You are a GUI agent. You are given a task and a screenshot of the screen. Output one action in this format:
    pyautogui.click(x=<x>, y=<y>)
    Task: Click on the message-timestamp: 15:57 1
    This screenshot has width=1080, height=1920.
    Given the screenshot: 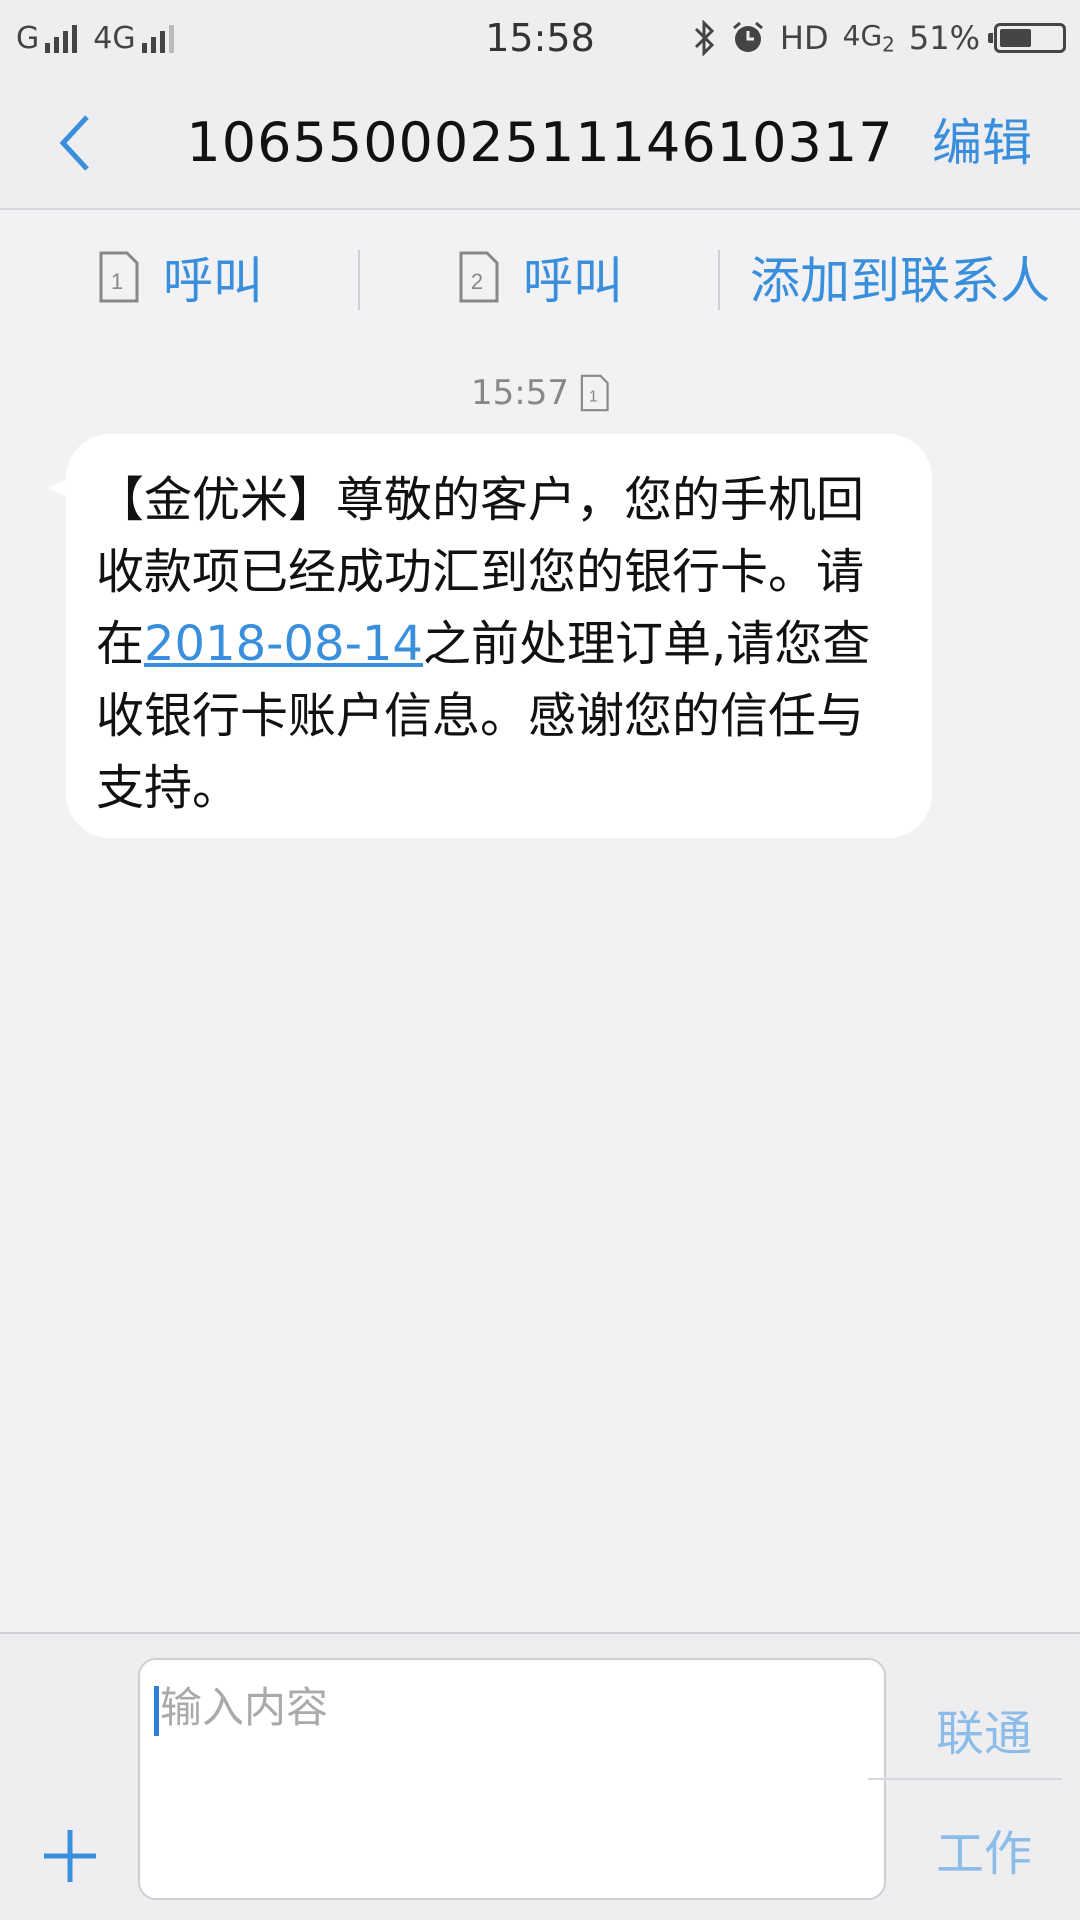 What is the action you would take?
    pyautogui.click(x=540, y=393)
    